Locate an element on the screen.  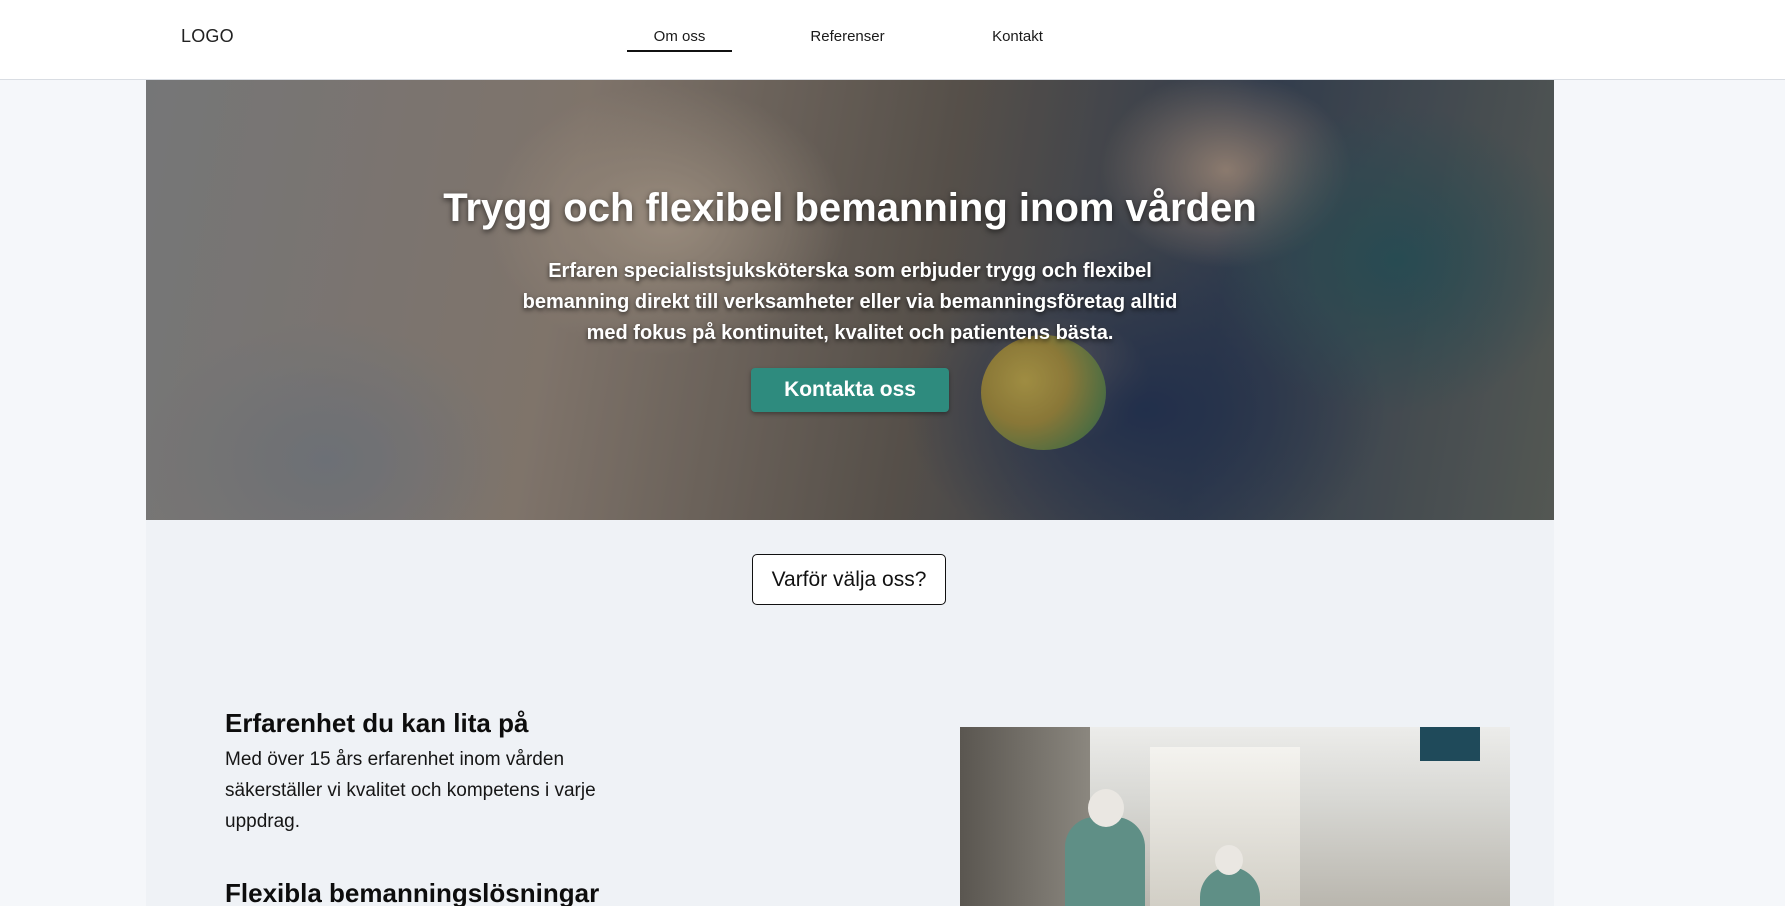
why-choose-us-button: Varför välja oss? is located at coordinates (849, 579).